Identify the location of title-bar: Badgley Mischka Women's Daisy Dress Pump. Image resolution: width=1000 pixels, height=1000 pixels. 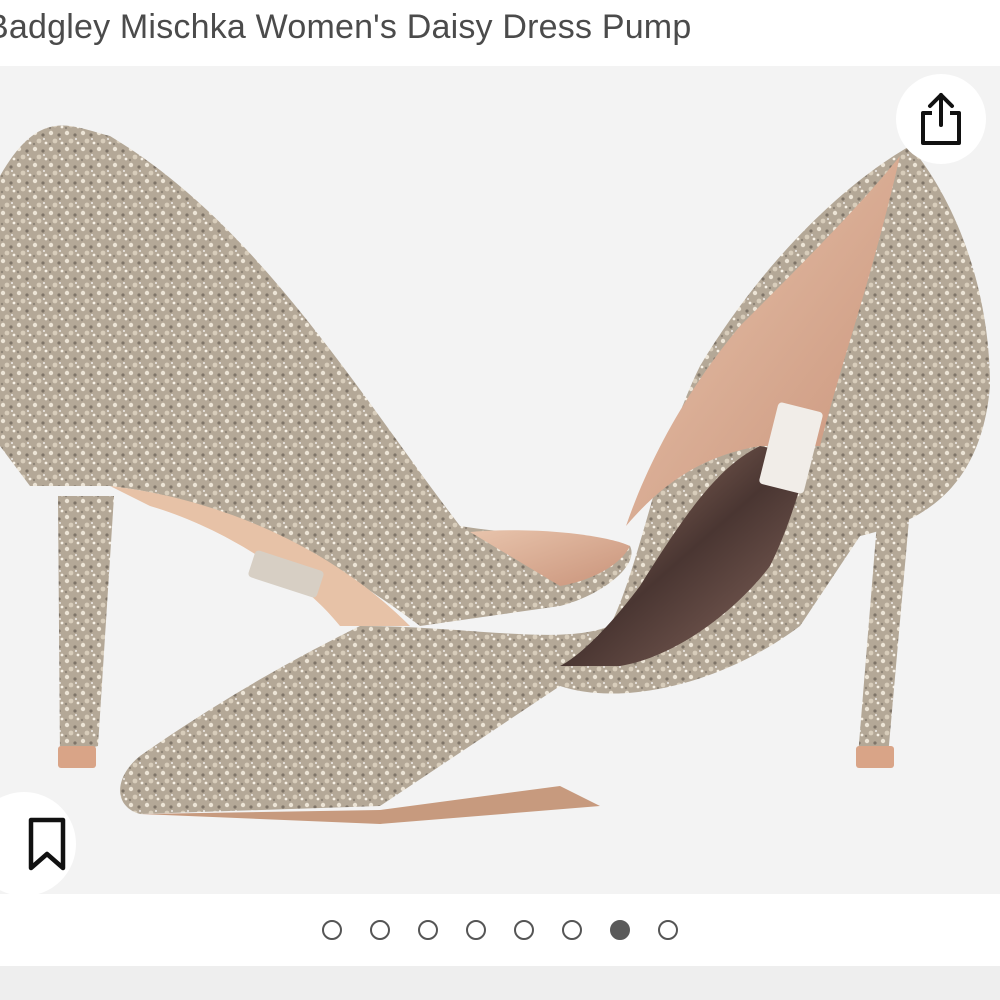
(500, 33).